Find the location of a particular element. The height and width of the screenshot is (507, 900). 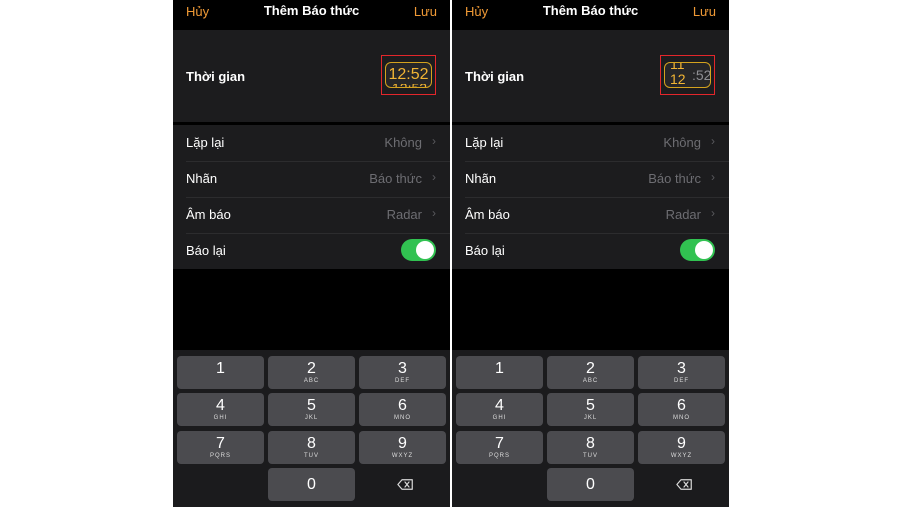

time-input: 12:52 12:52 is located at coordinates (408, 75).